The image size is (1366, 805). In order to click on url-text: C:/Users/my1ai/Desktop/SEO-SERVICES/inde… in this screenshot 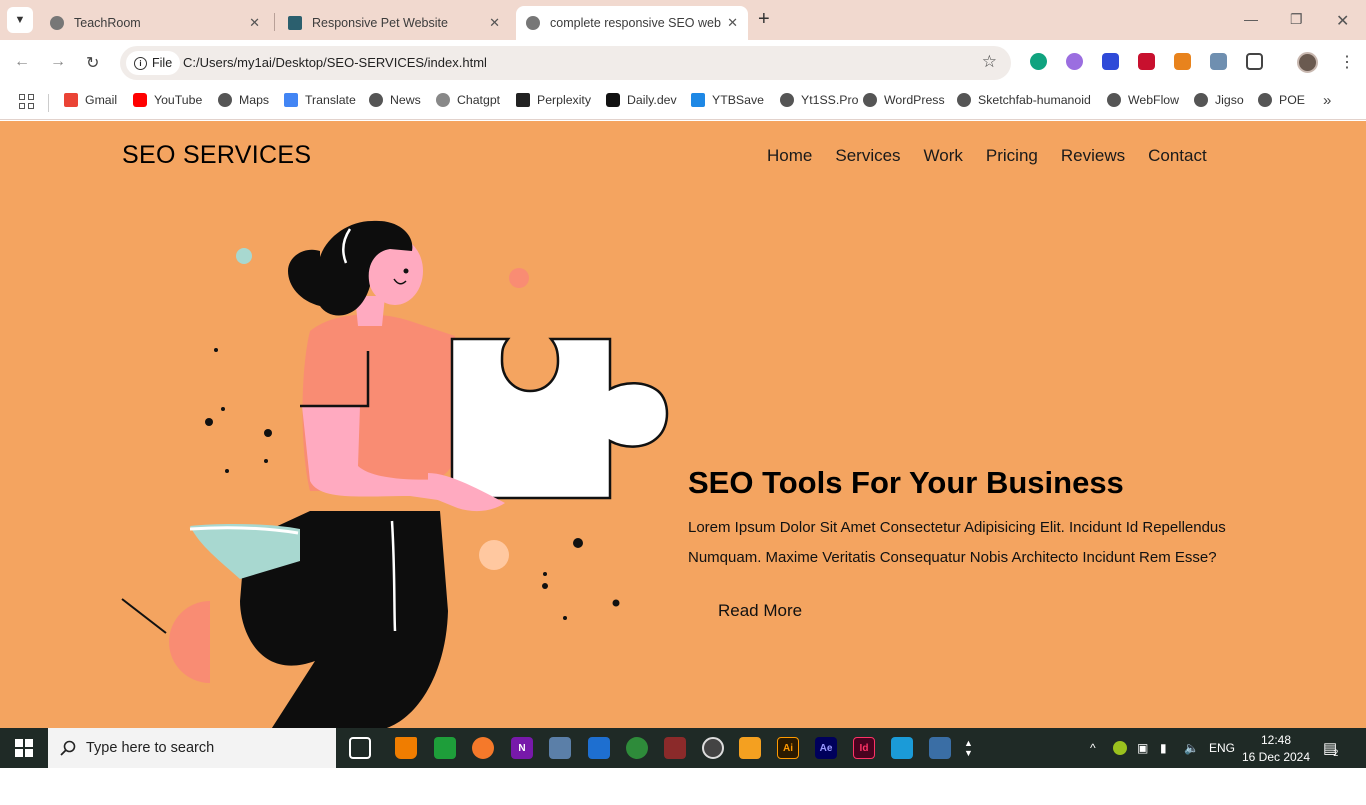, I will do `click(335, 62)`.